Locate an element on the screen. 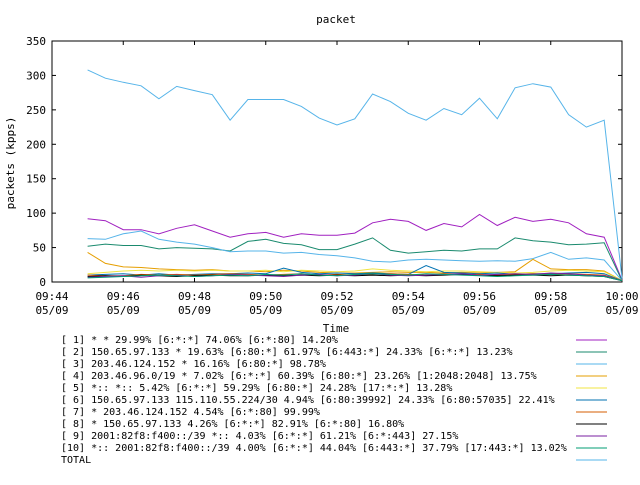 The height and width of the screenshot is (485, 640). y-tick-label: 200 is located at coordinates (36, 144).